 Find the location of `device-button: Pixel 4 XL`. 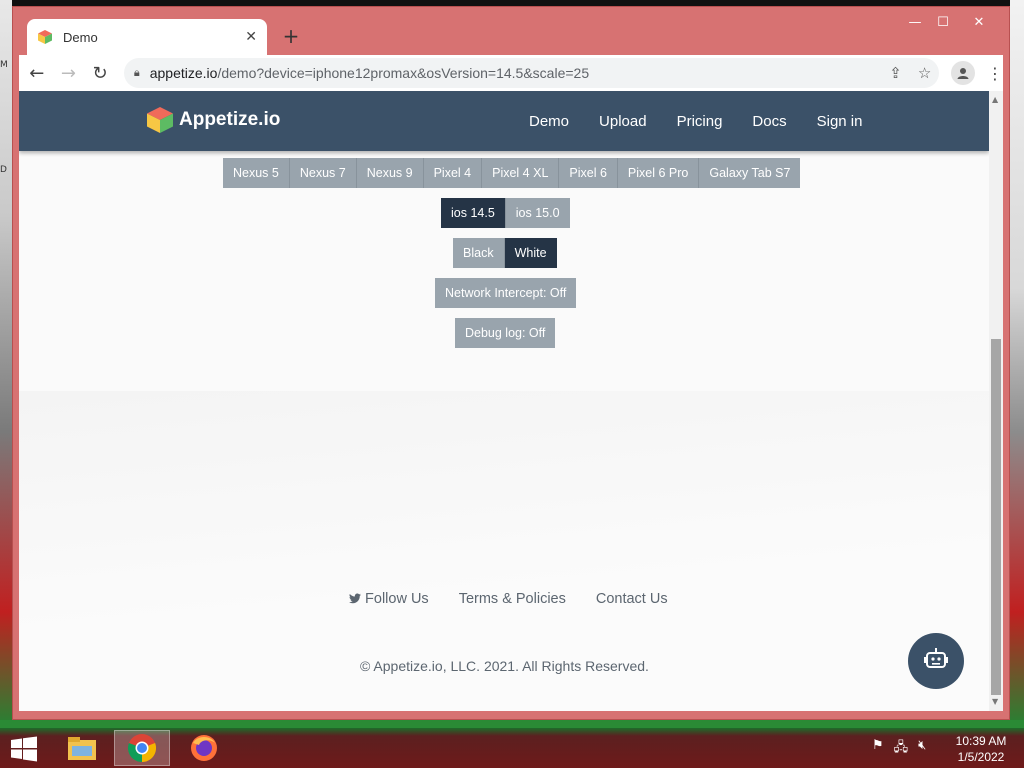

device-button: Pixel 4 XL is located at coordinates (521, 173).